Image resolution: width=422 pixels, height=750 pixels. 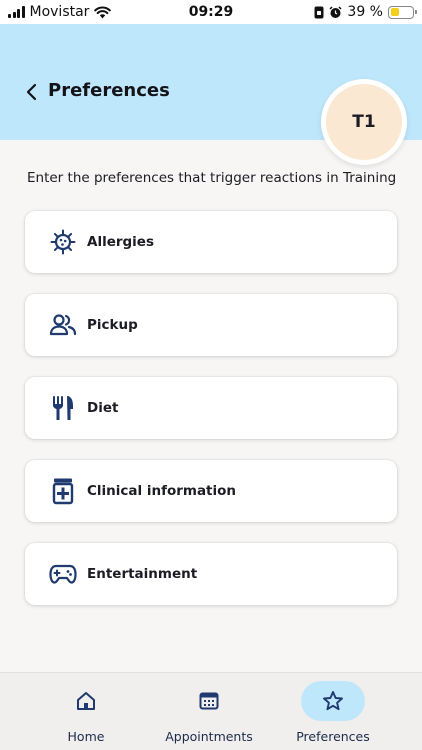 I want to click on home-icon, so click(x=86, y=701).